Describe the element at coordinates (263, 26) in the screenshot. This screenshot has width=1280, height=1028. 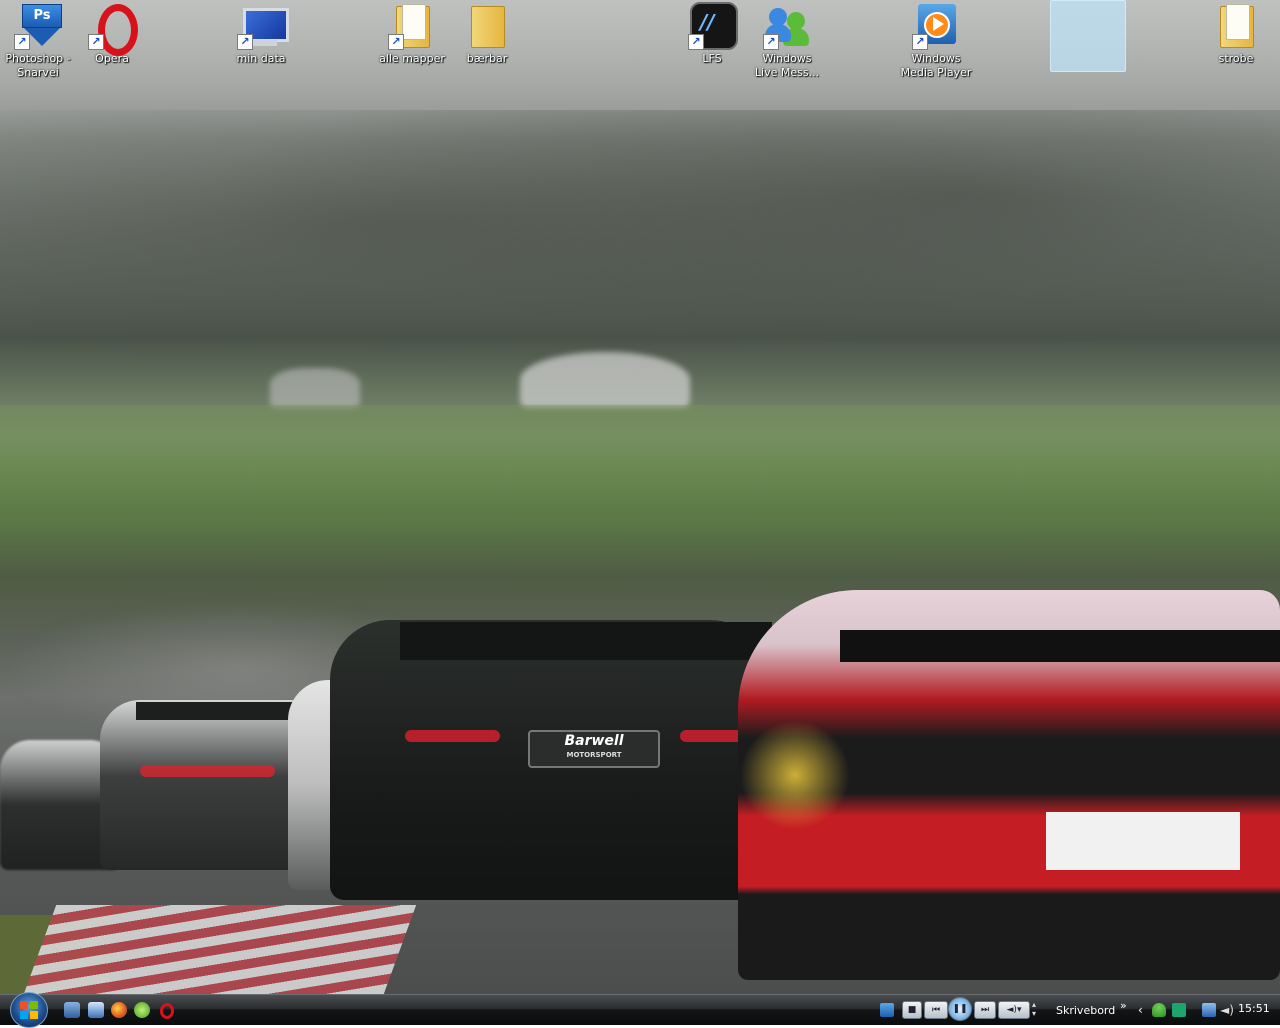
I see `computer-icon: ↗` at that location.